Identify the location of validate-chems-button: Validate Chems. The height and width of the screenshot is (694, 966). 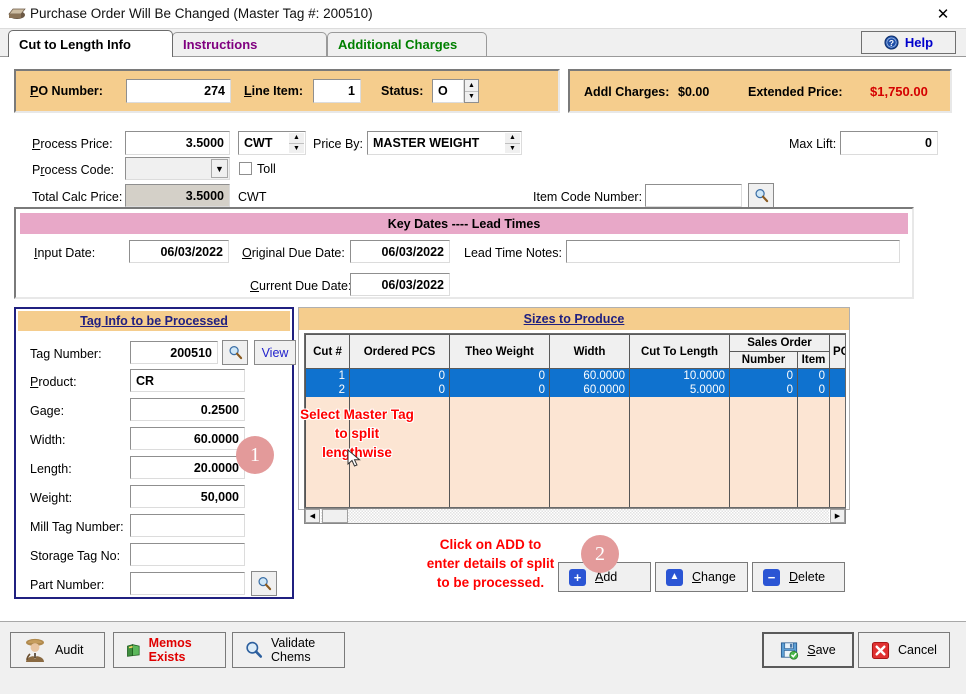
(288, 650).